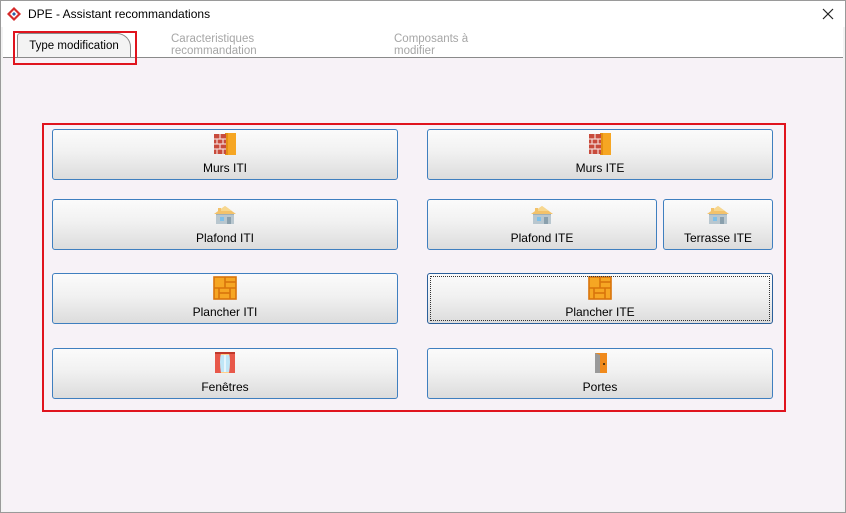 This screenshot has height=513, width=846. I want to click on tab-label: Composants à modifier, so click(431, 45).